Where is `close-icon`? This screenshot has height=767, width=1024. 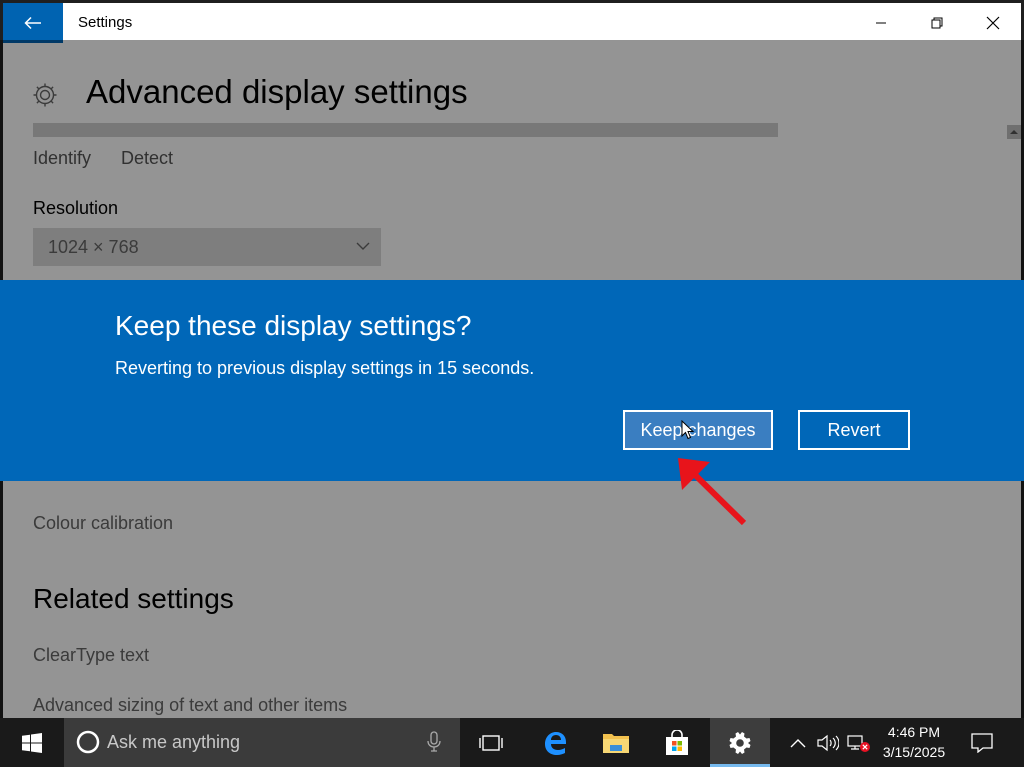 close-icon is located at coordinates (993, 23).